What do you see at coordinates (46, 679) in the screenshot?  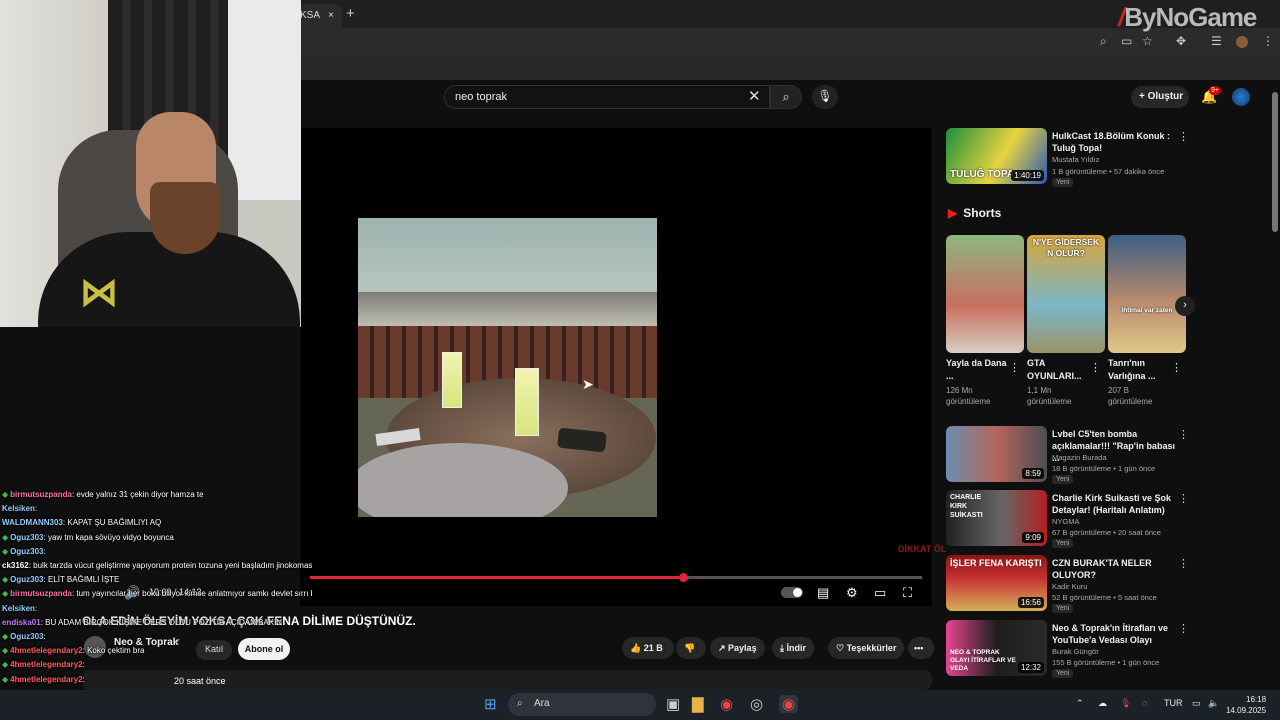 I see `chat-username: 4hmetlelegendary2` at bounding box center [46, 679].